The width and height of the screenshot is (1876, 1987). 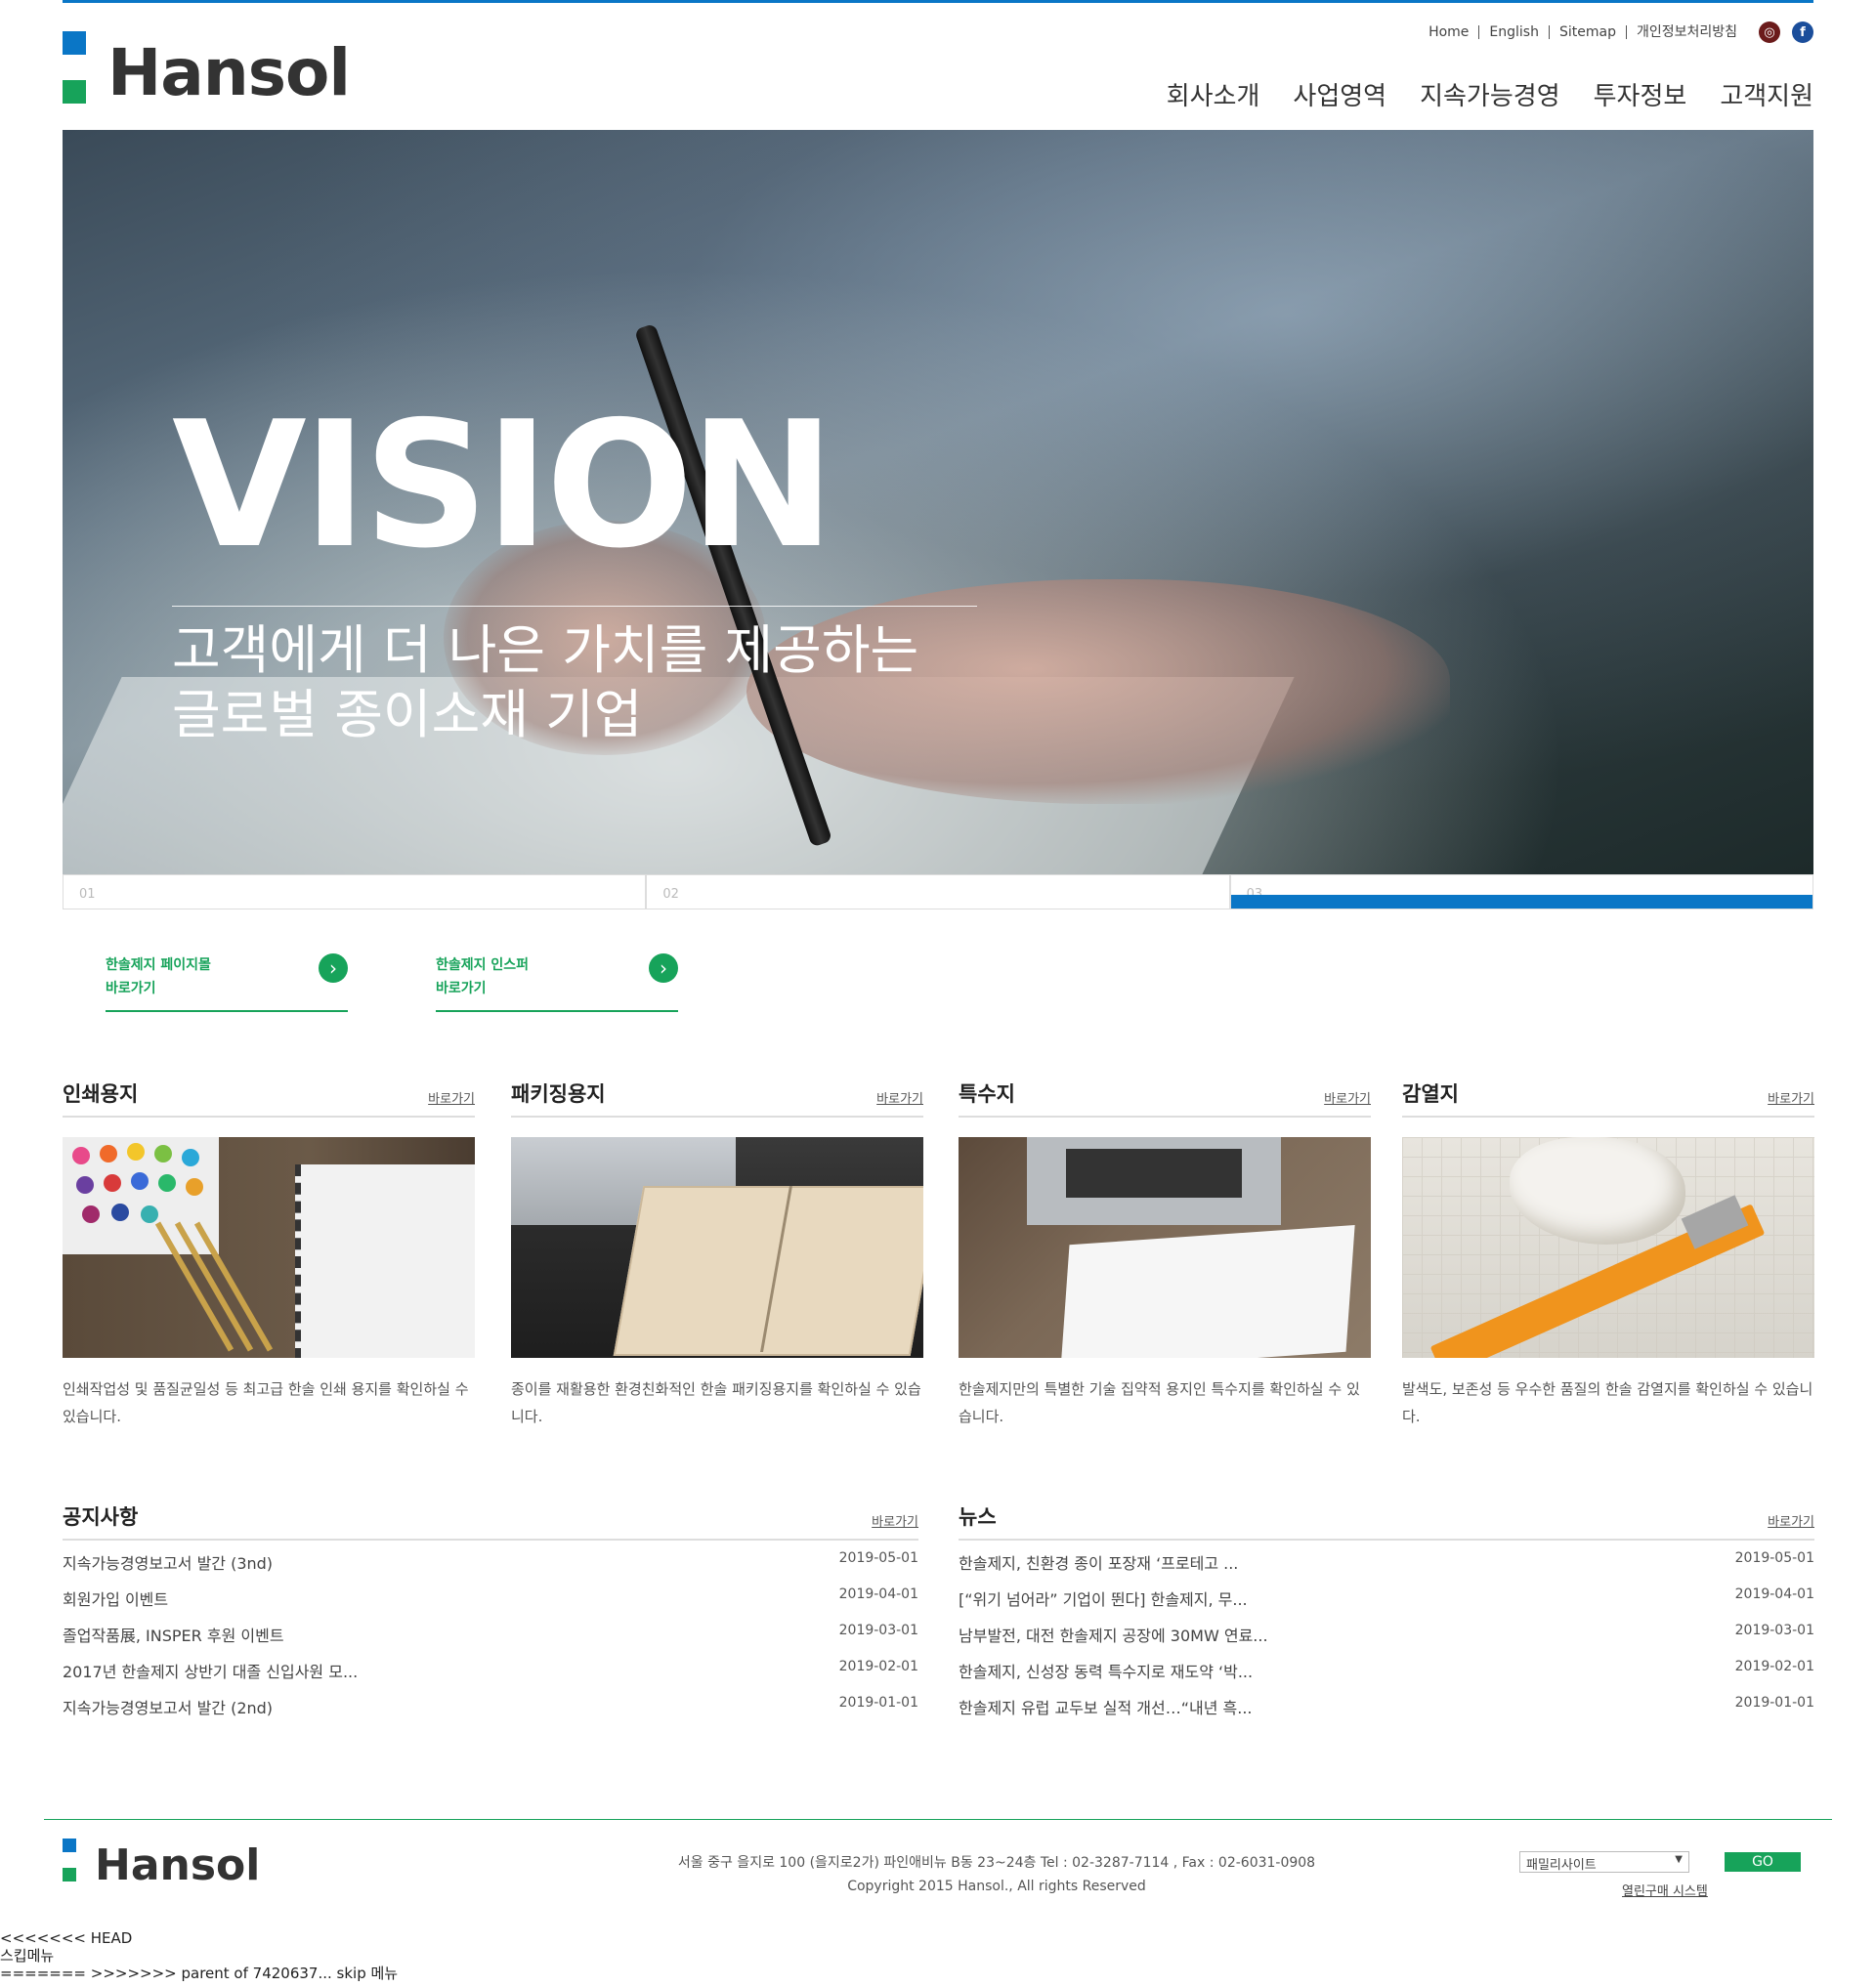 I want to click on nav-item-investor: 투자정보, so click(x=1640, y=94).